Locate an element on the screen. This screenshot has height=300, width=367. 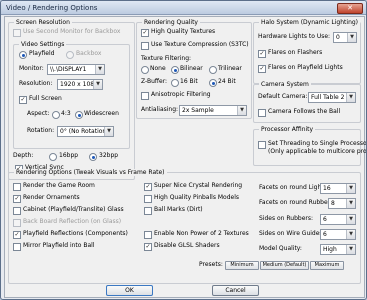
depth-label: Depth: is located at coordinates (23, 155).